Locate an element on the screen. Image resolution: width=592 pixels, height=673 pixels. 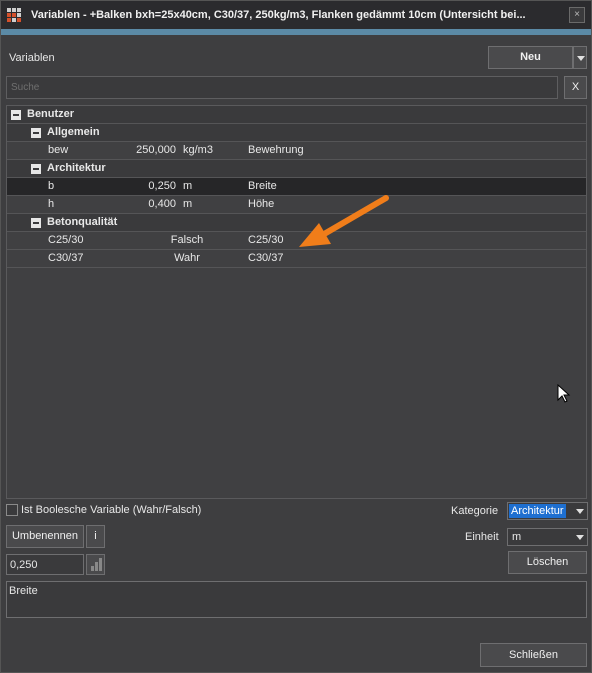
mouse-cursor-icon is located at coordinates (564, 393).